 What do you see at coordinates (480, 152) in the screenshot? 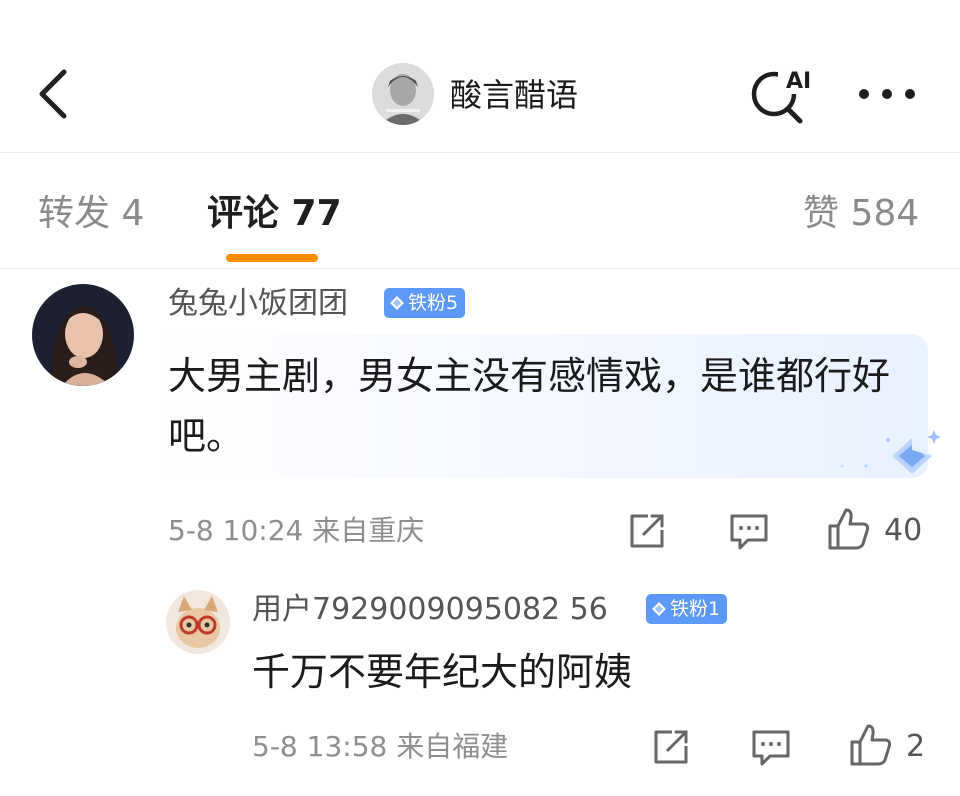
I see `header-divider` at bounding box center [480, 152].